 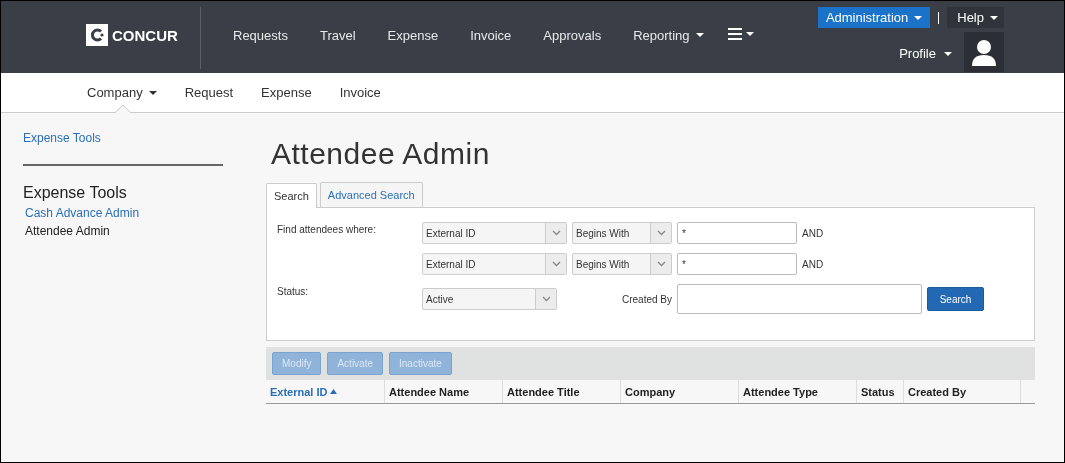 What do you see at coordinates (679, 391) in the screenshot?
I see `column-header: Company` at bounding box center [679, 391].